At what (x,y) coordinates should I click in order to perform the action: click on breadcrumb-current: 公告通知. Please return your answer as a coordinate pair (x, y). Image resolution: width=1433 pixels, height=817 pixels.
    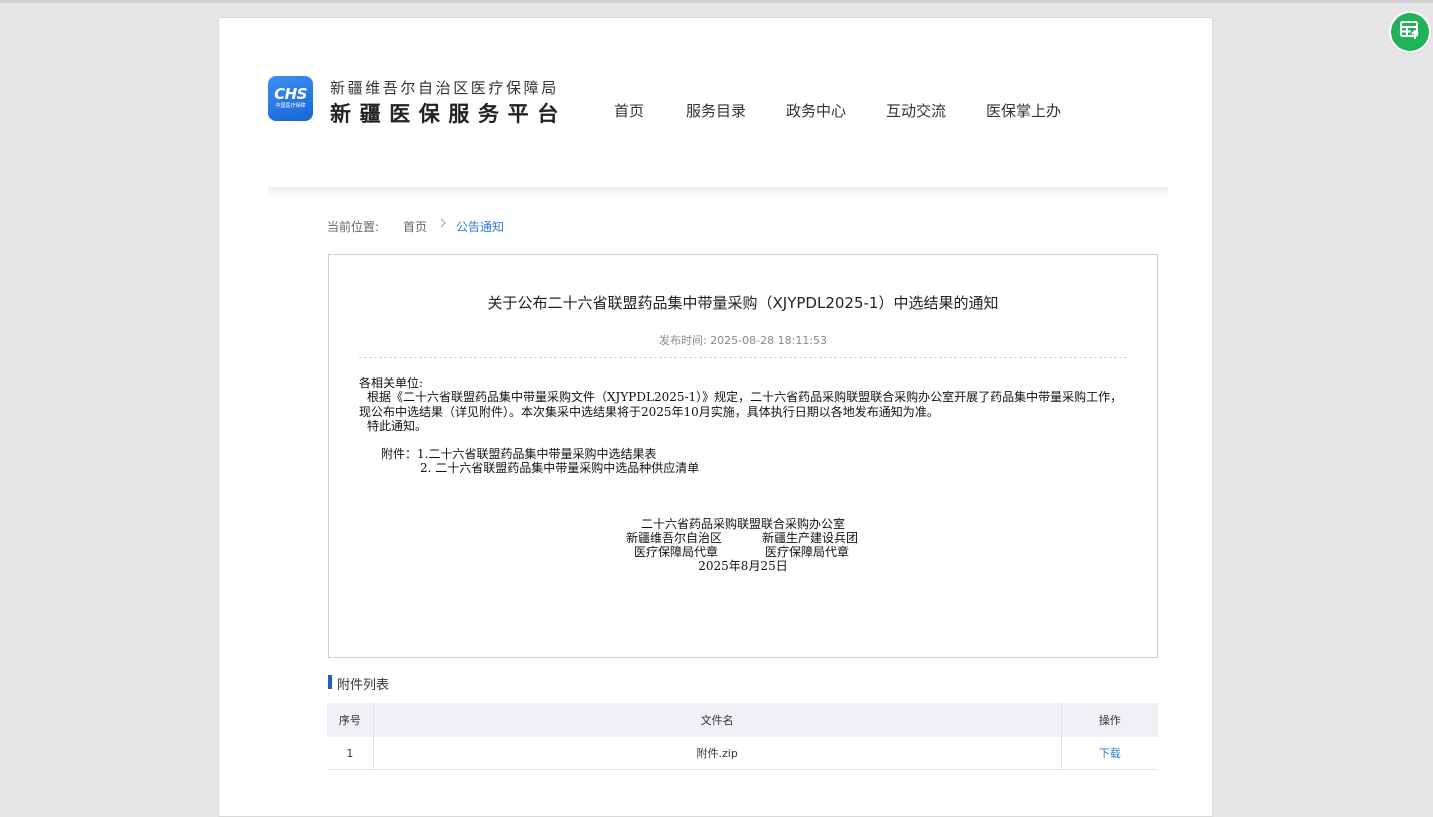
    Looking at the image, I should click on (480, 226).